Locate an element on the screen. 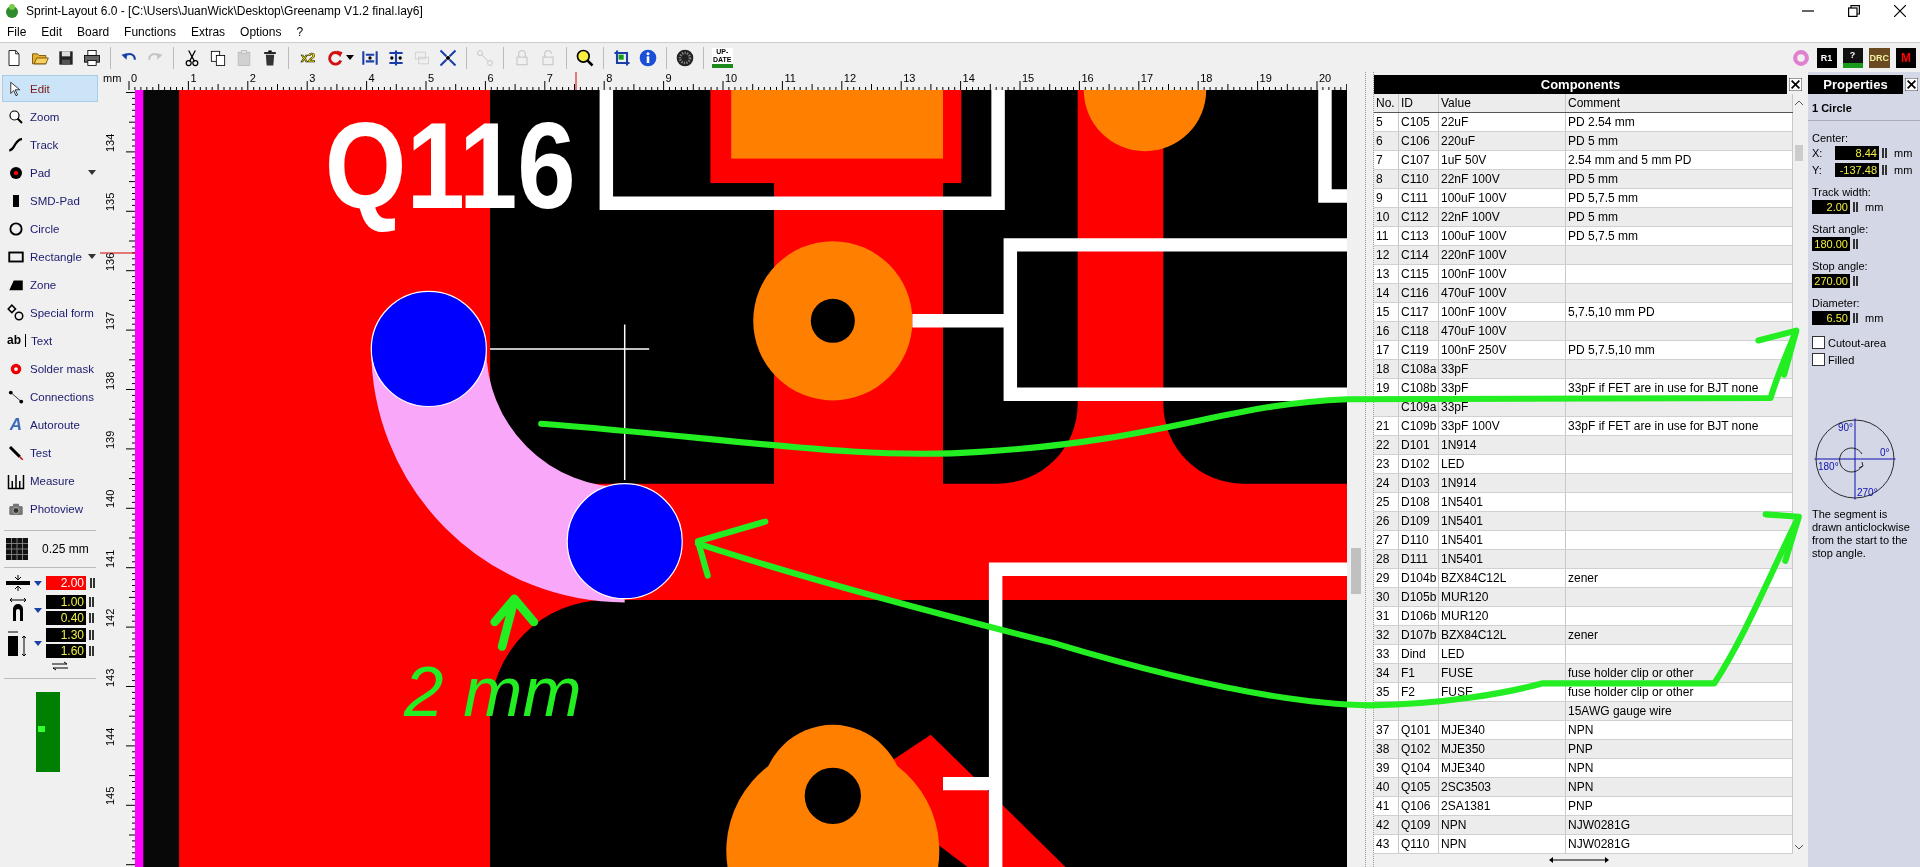 Image resolution: width=1920 pixels, height=867 pixels. macro-button: M is located at coordinates (1906, 57).